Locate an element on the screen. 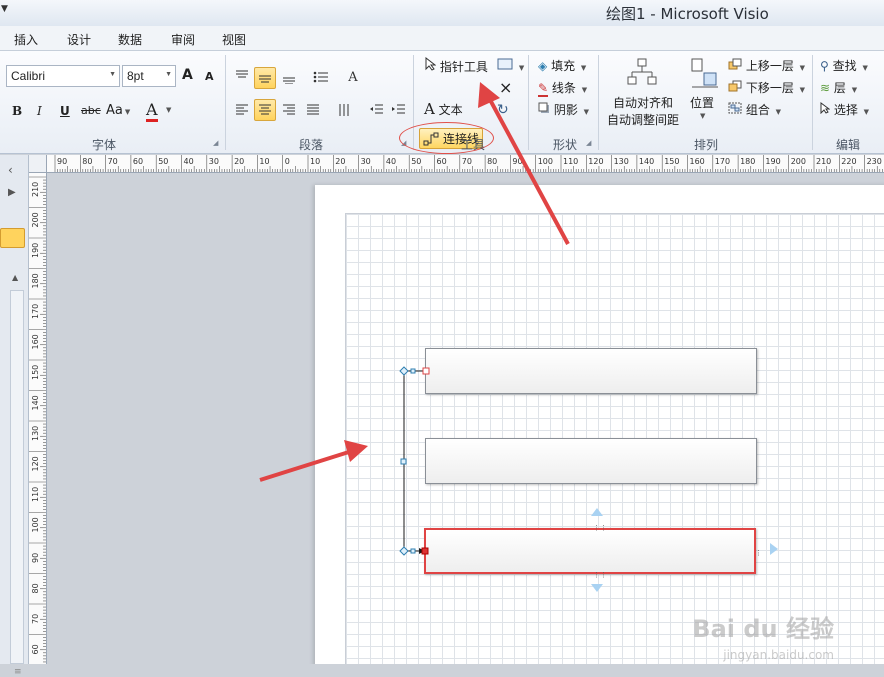  change-case-button: Aa ▼ is located at coordinates (118, 110).